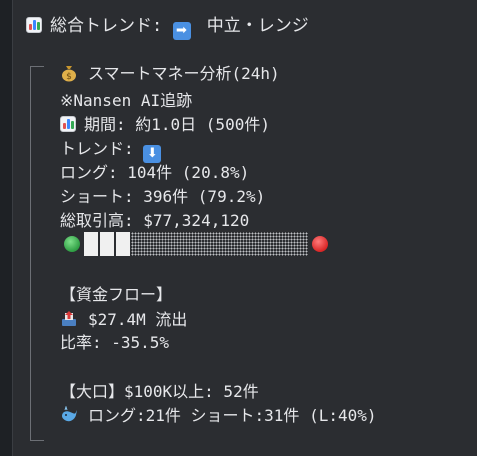 This screenshot has height=456, width=477. I want to click on flow-amount: $27.4M 流出, so click(138, 319).